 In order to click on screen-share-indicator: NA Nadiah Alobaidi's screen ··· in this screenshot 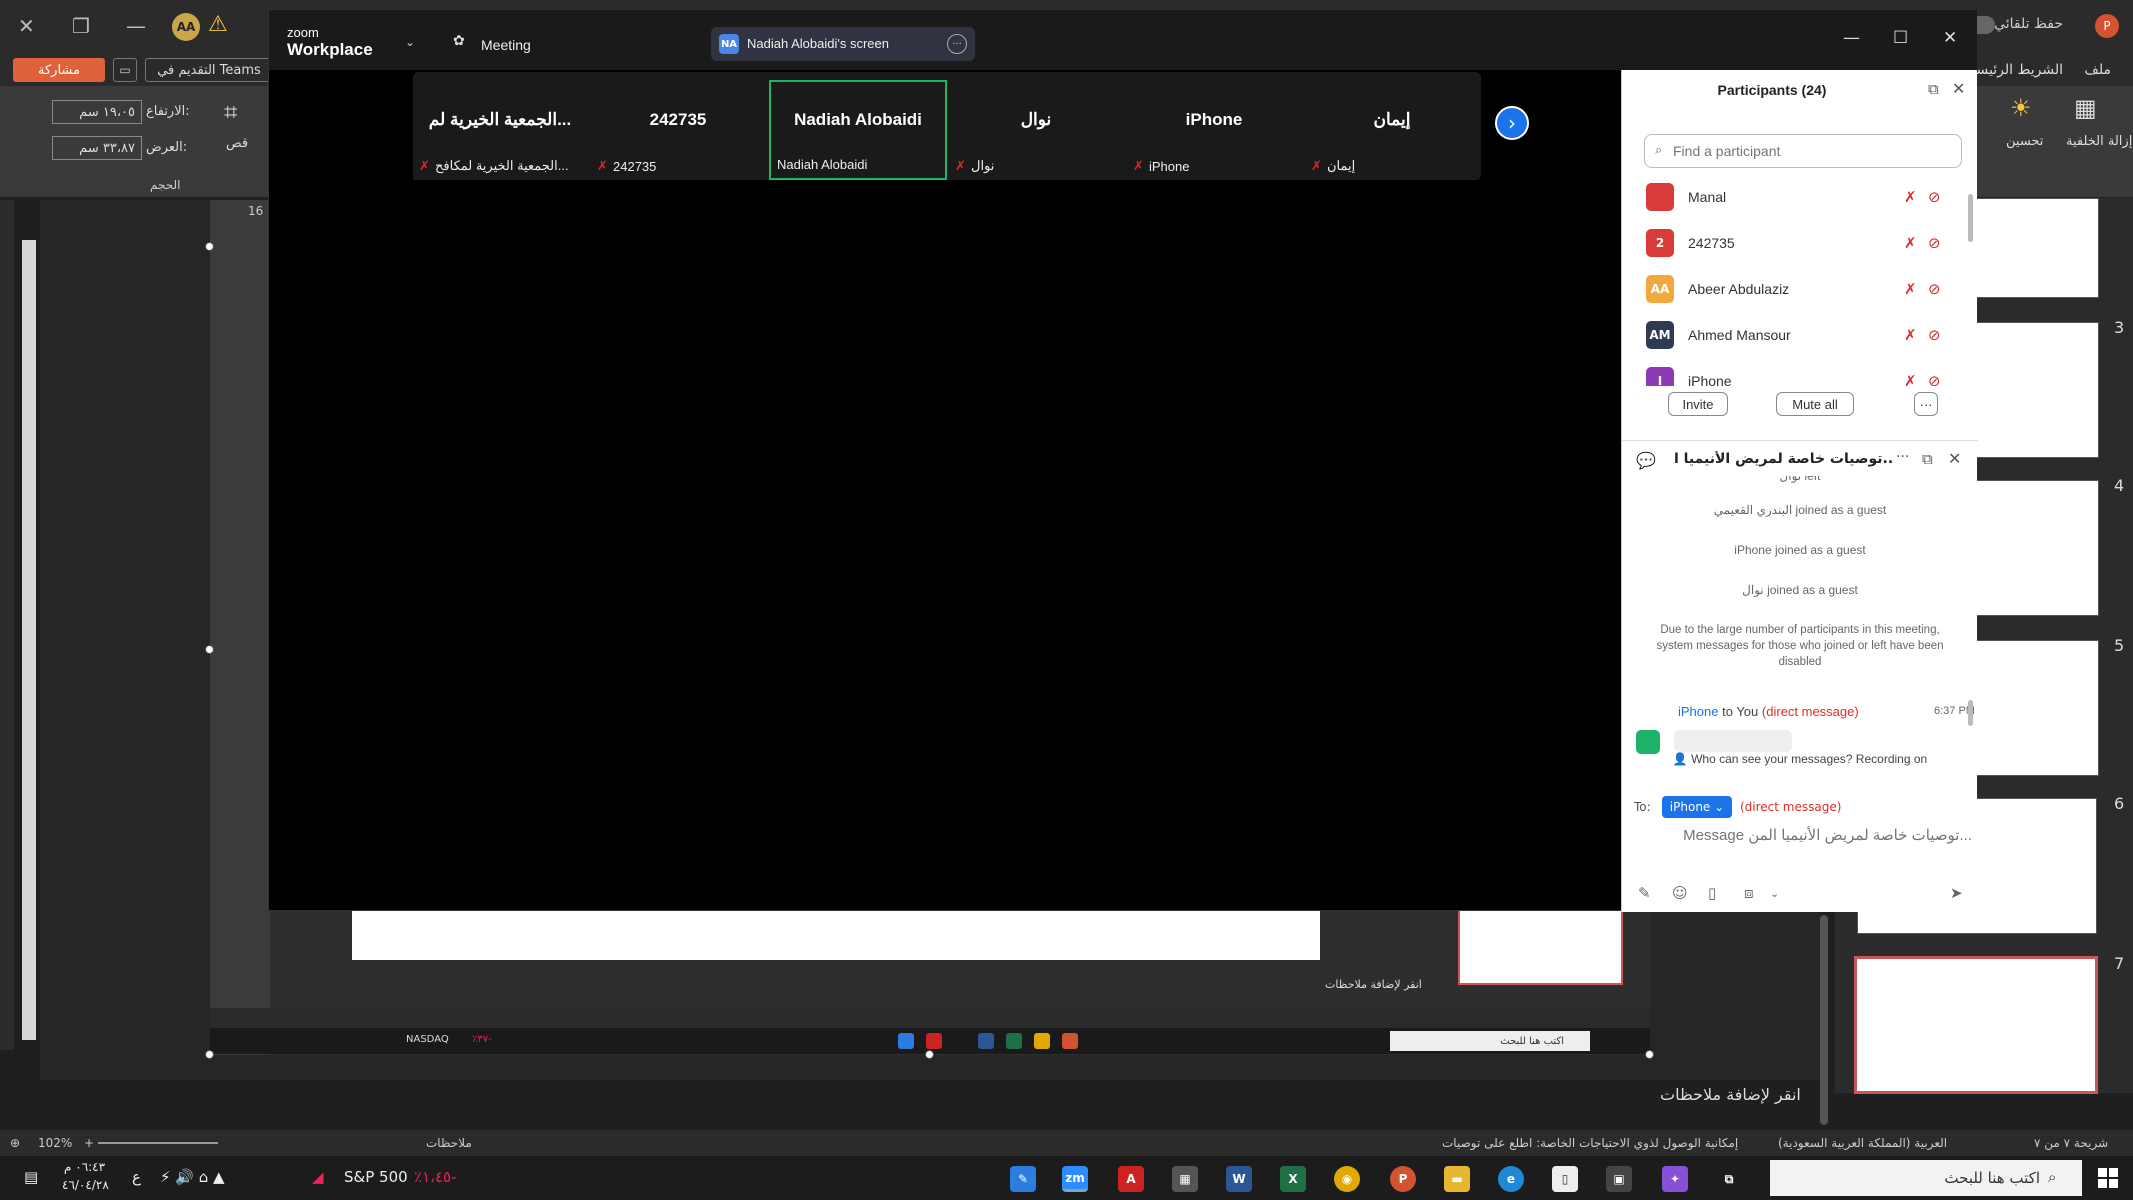, I will do `click(843, 44)`.